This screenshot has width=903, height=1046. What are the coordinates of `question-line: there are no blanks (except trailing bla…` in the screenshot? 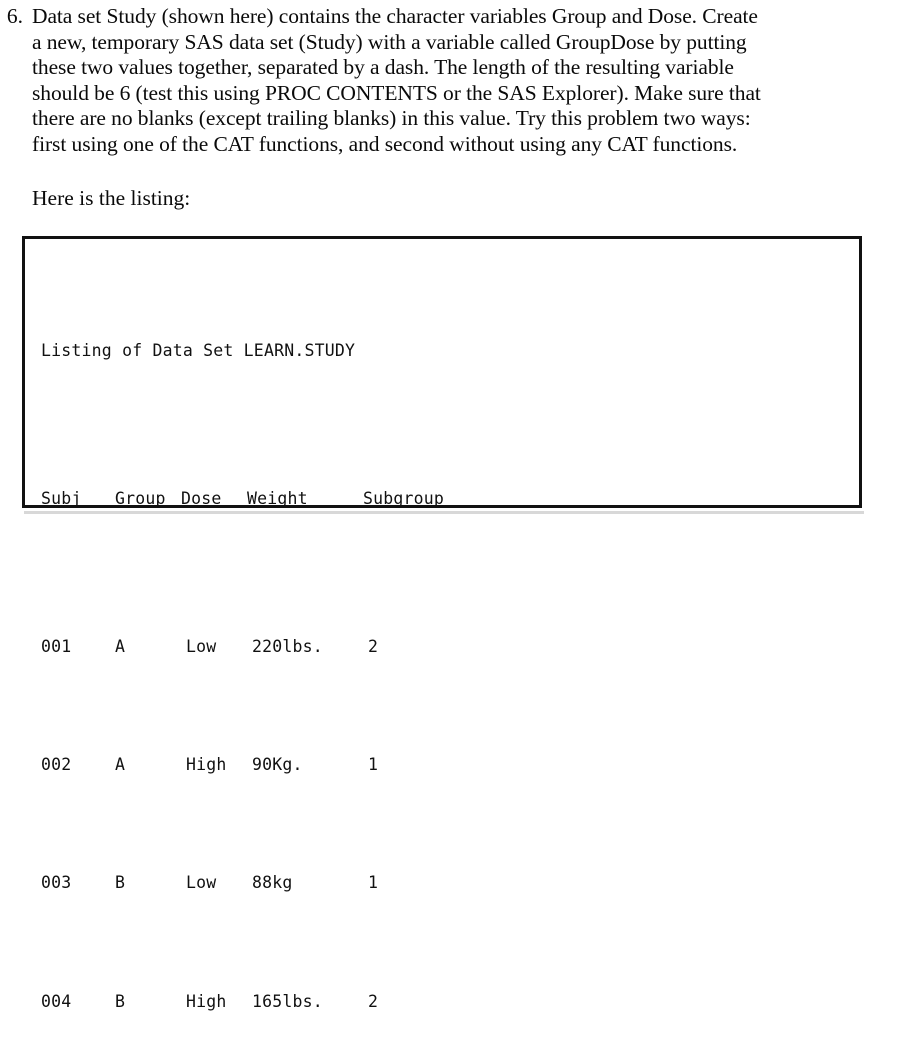 It's located at (391, 118).